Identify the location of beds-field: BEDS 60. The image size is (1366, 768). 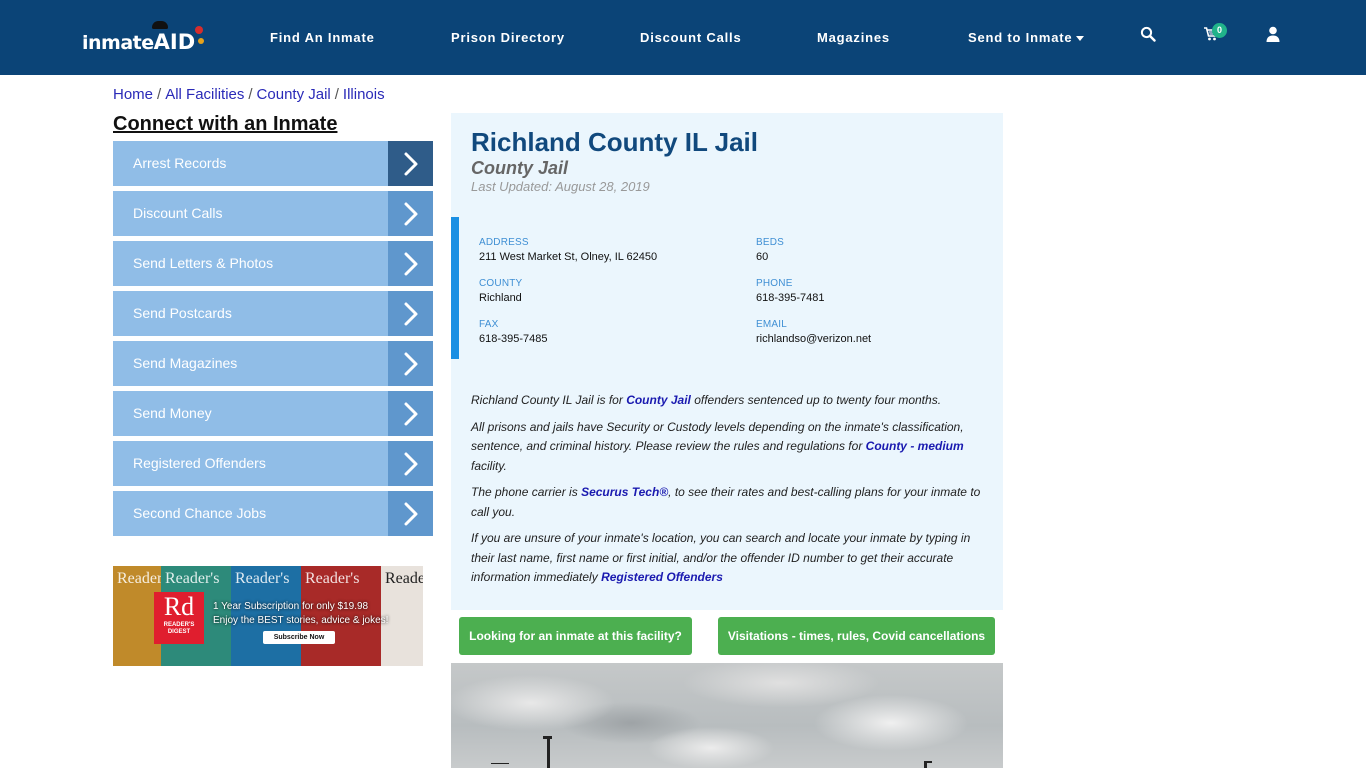
(770, 250).